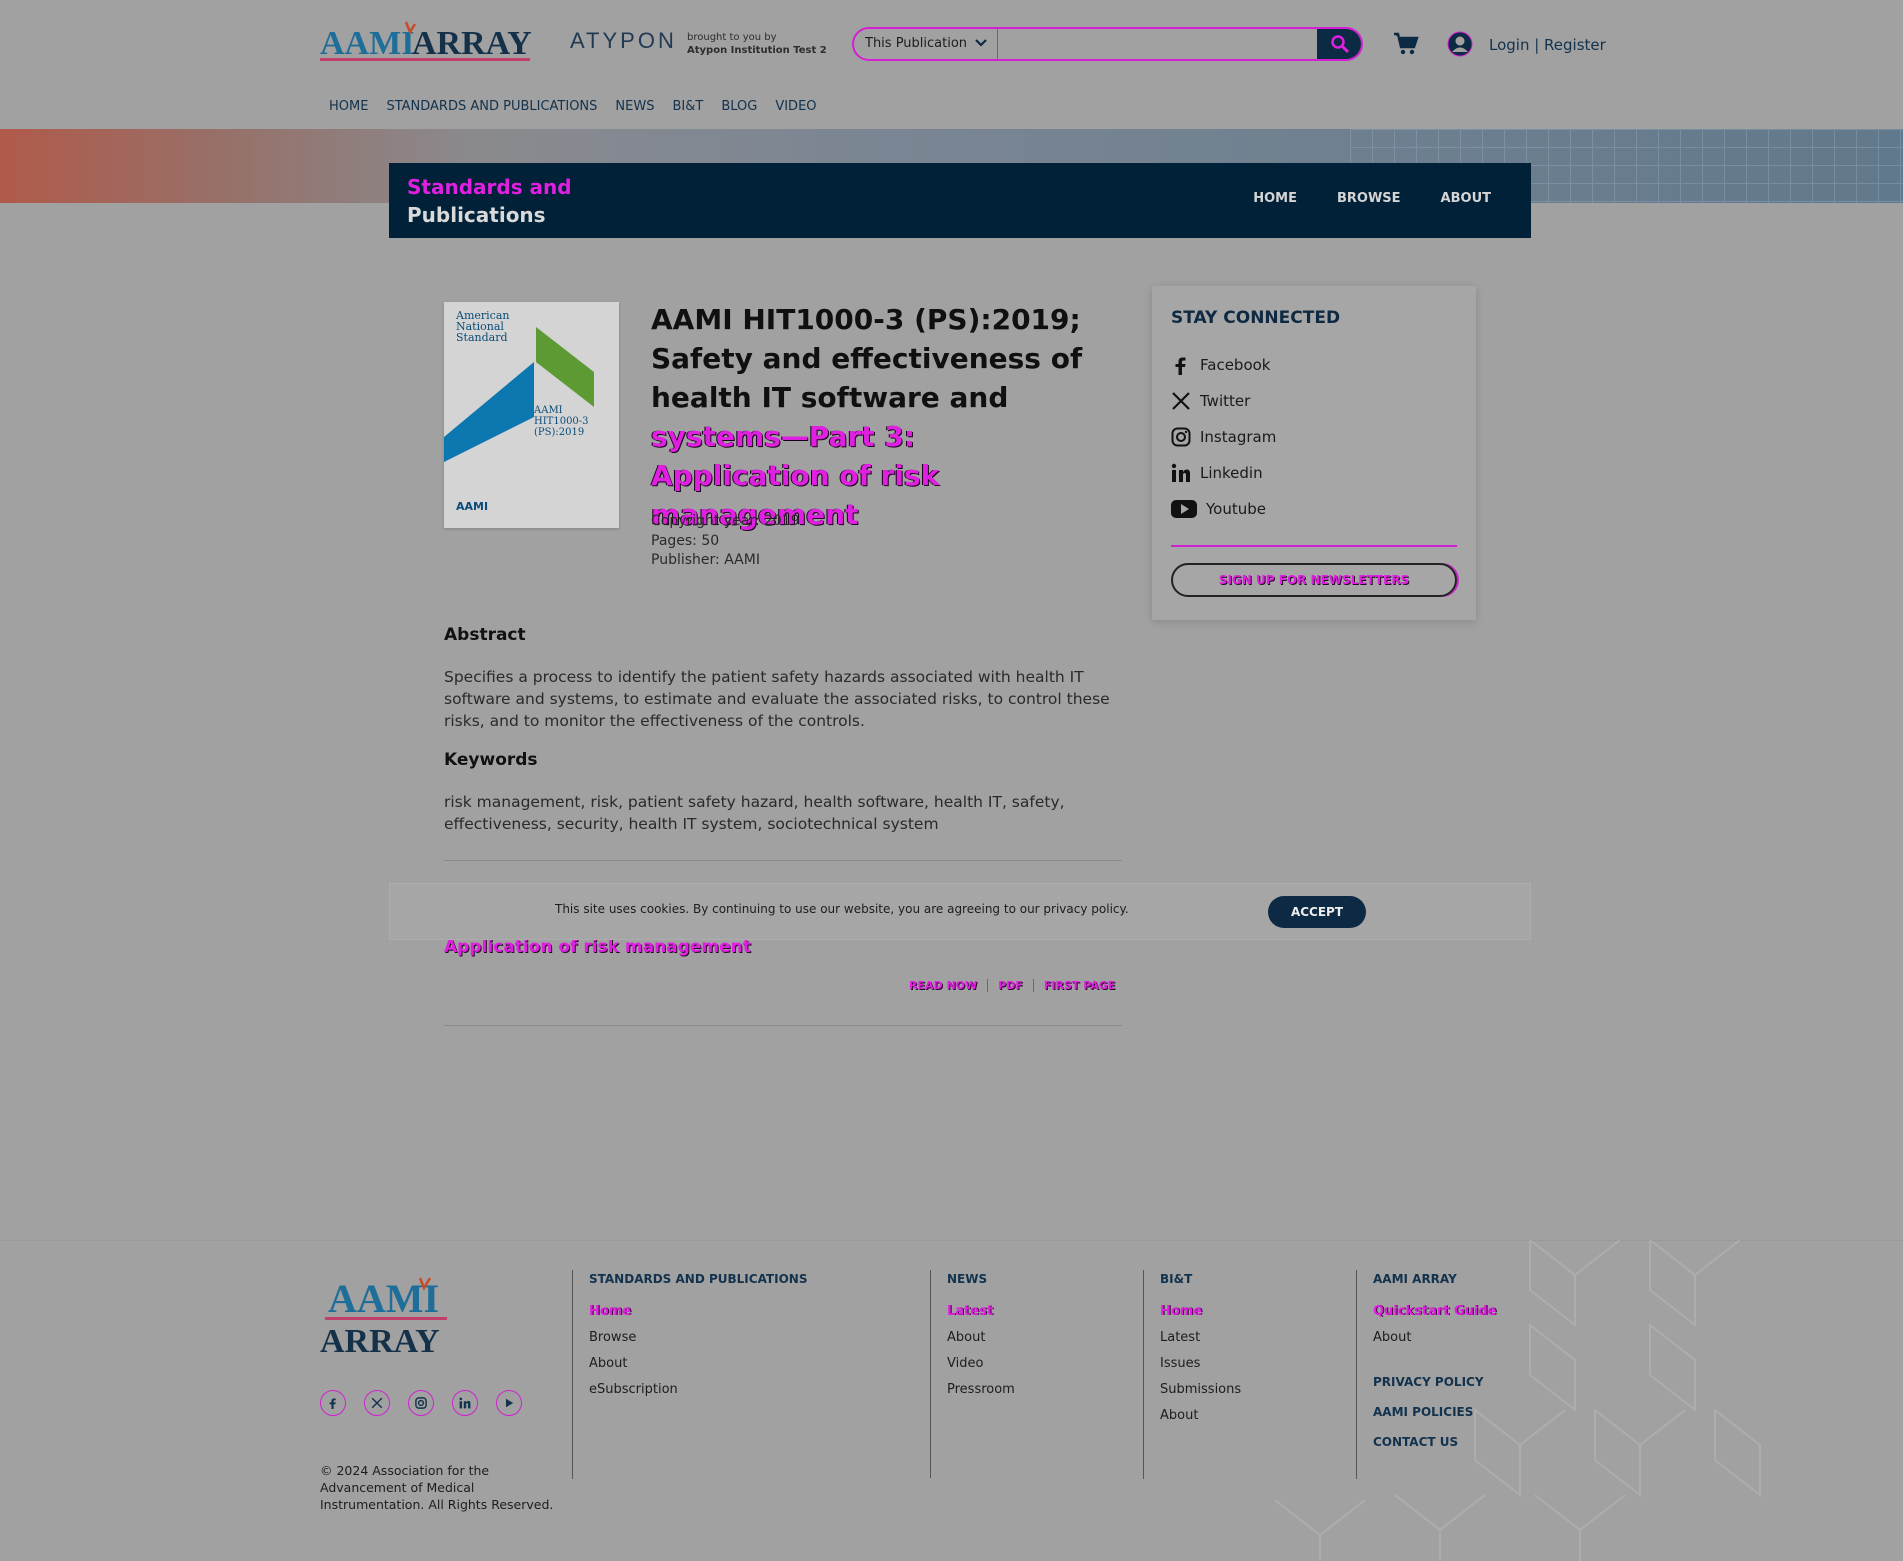 The width and height of the screenshot is (1903, 1561). What do you see at coordinates (1038, 1389) in the screenshot?
I see `footer-link: Pressroom` at bounding box center [1038, 1389].